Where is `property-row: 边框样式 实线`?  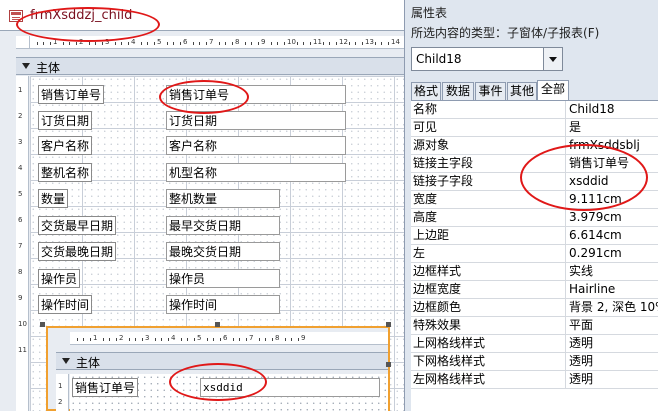 property-row: 边框样式 实线 is located at coordinates (534, 272).